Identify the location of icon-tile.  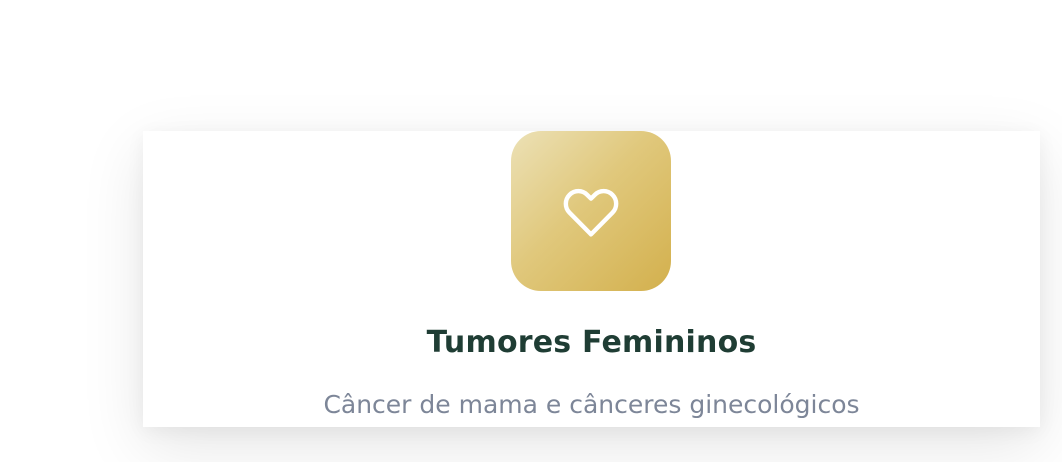
(591, 211).